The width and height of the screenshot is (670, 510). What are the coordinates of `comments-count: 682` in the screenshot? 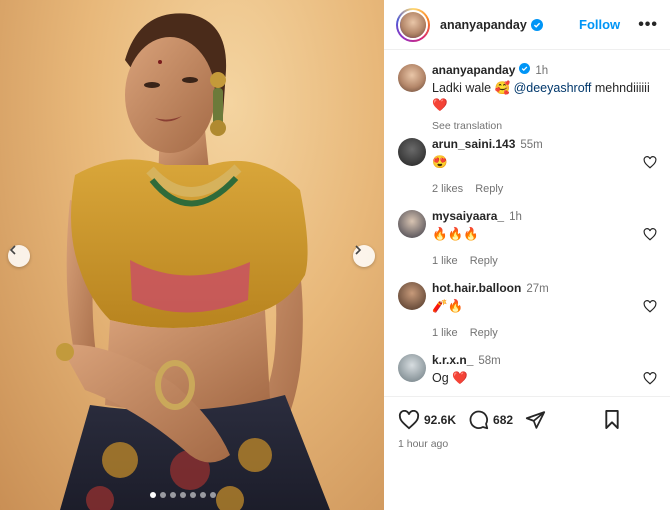 It's located at (503, 420).